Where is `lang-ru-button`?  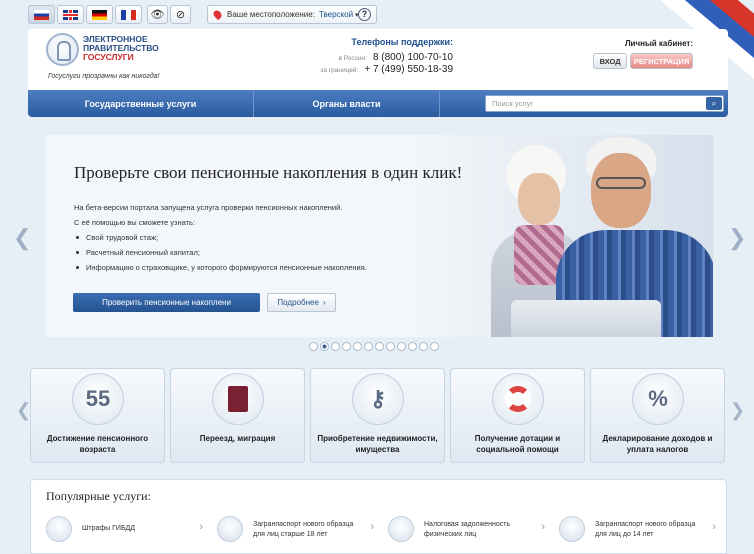 lang-ru-button is located at coordinates (41, 14).